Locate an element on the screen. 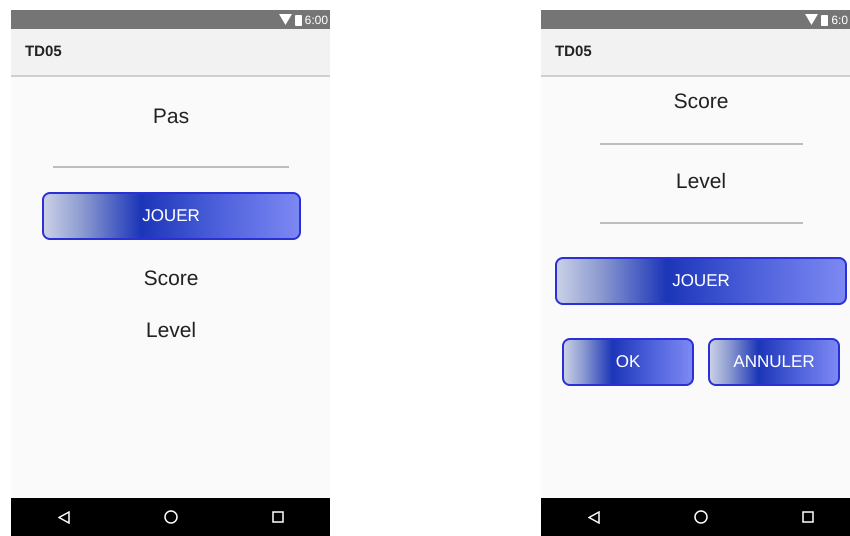 This screenshot has height=536, width=850. status-time: 6:0 is located at coordinates (839, 20).